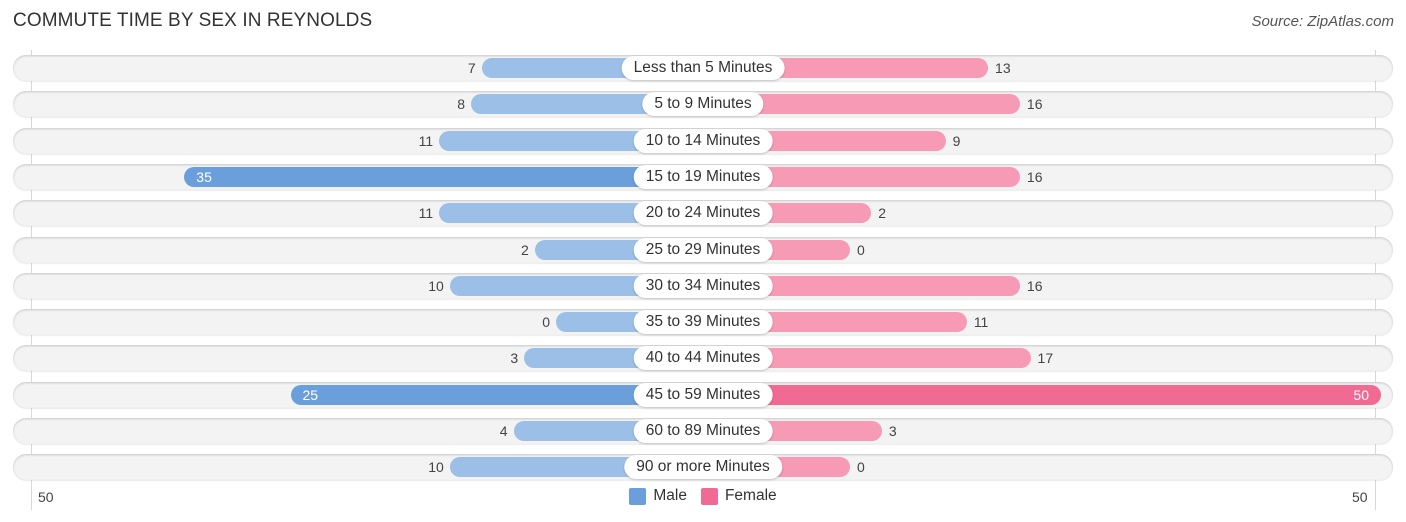 The image size is (1406, 522). I want to click on legend: Male Female, so click(703, 496).